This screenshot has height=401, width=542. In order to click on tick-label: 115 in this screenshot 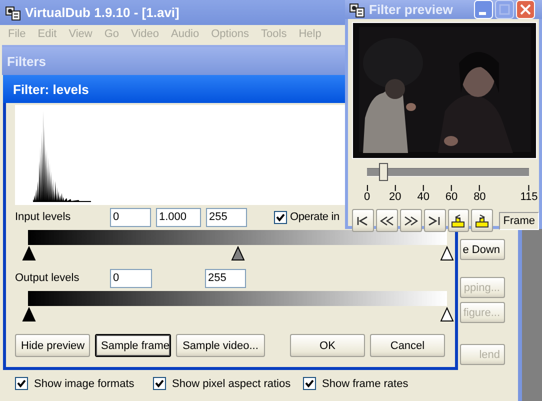, I will do `click(529, 197)`.